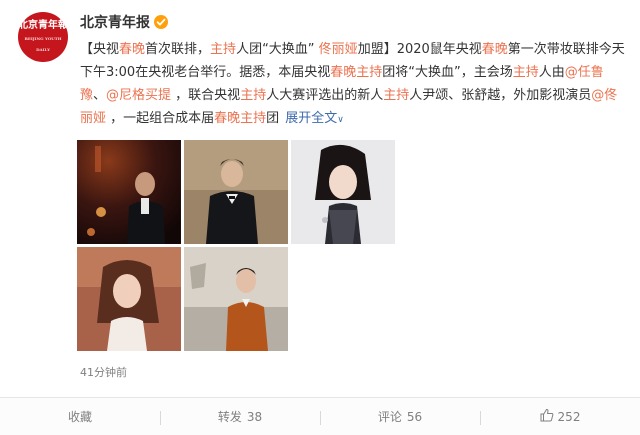  What do you see at coordinates (161, 22) in the screenshot?
I see `verified-badge-icon` at bounding box center [161, 22].